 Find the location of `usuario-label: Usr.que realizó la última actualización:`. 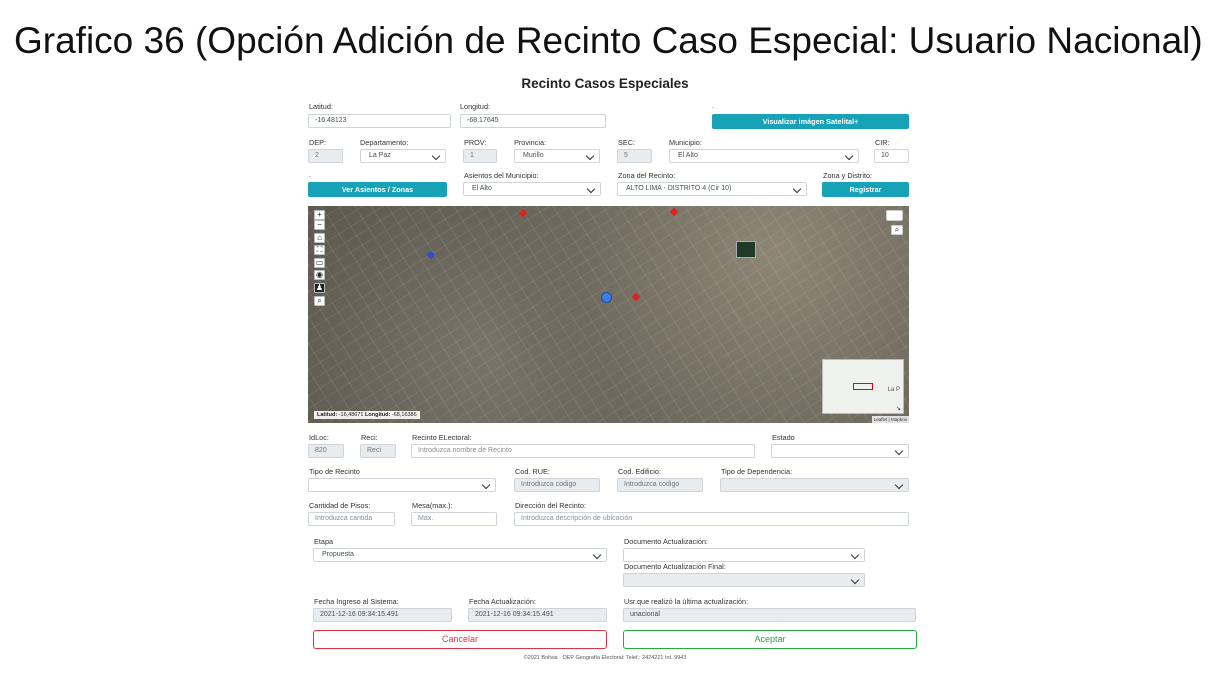

usuario-label: Usr.que realizó la última actualización: is located at coordinates (686, 601).